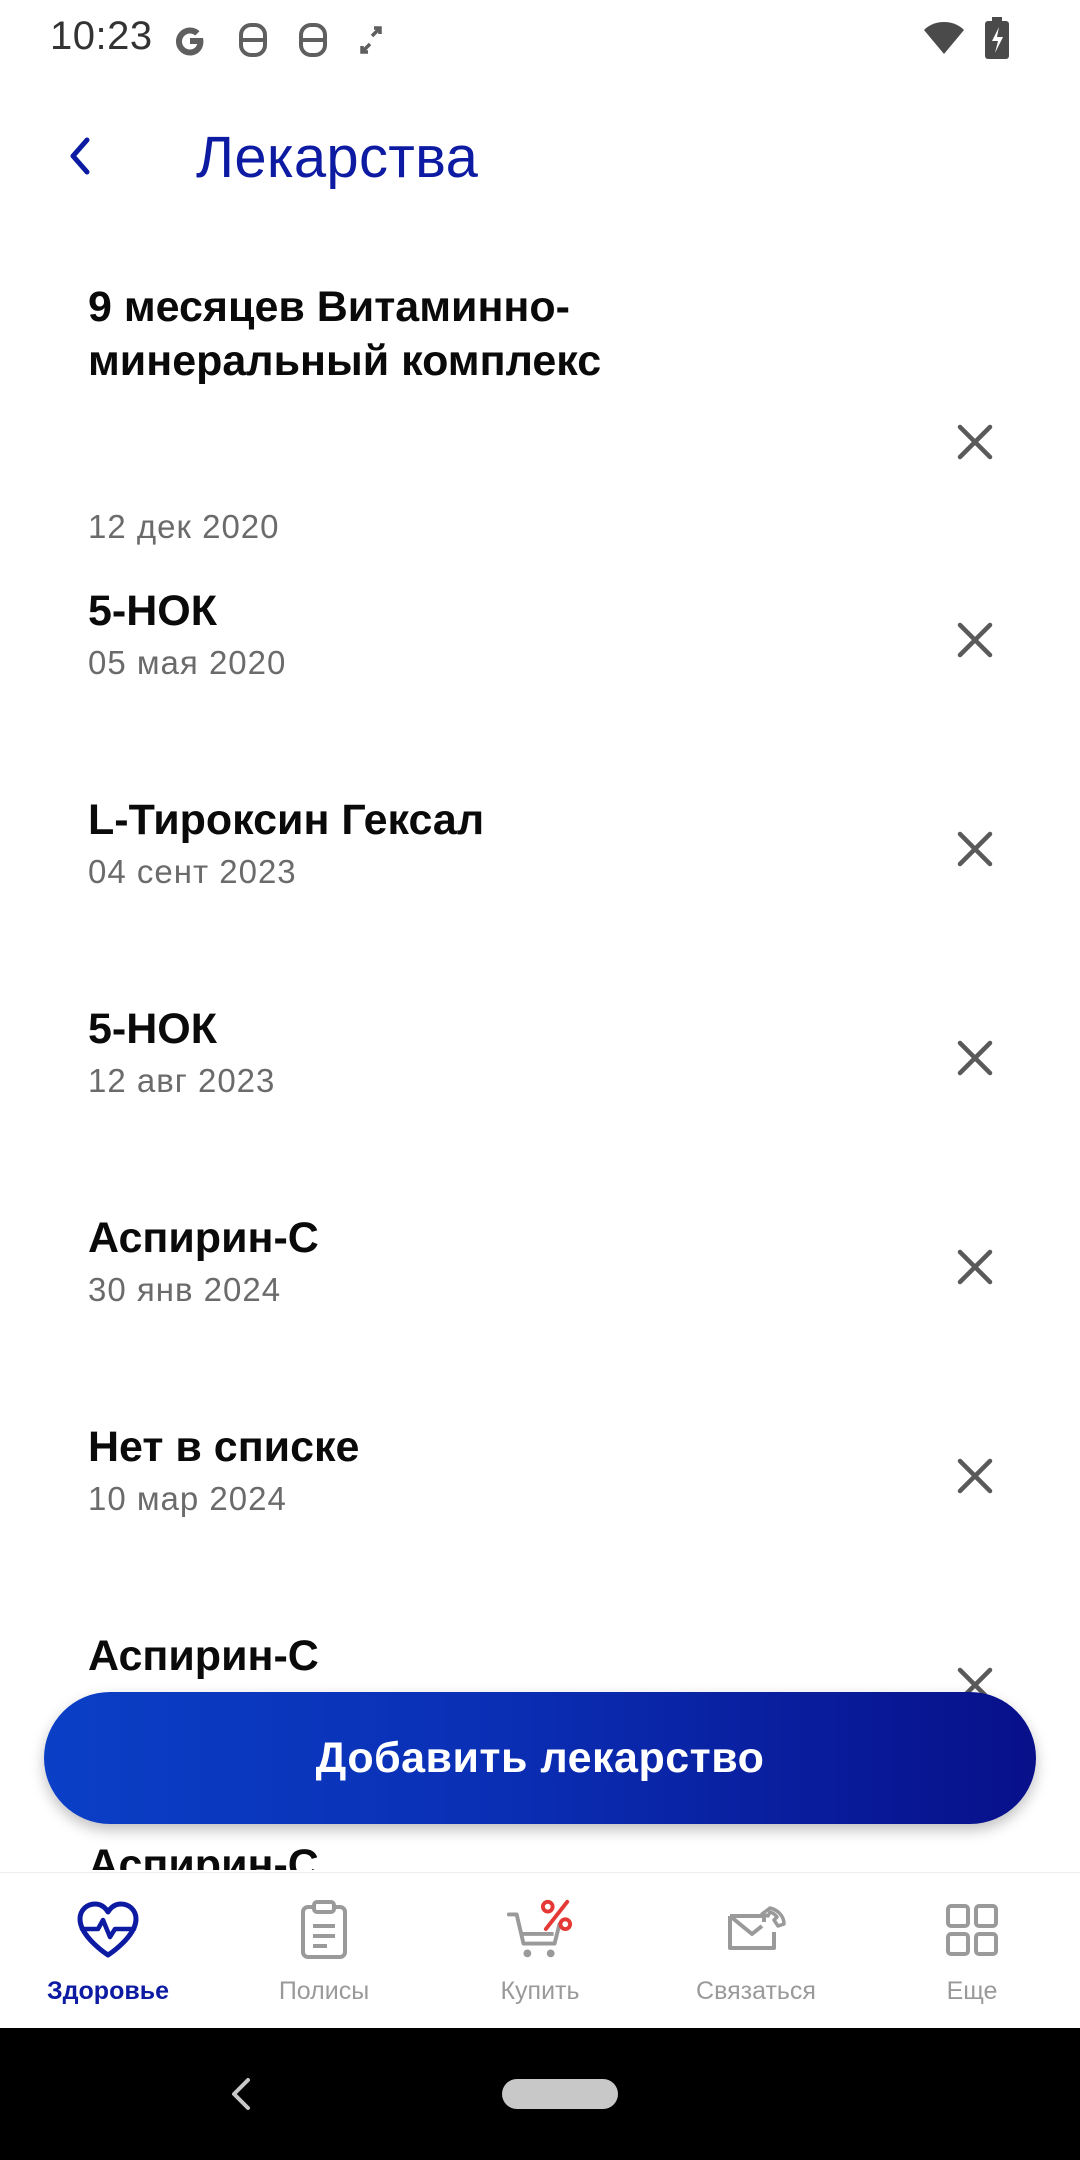  What do you see at coordinates (278, 40) in the screenshot?
I see `status-icons-left` at bounding box center [278, 40].